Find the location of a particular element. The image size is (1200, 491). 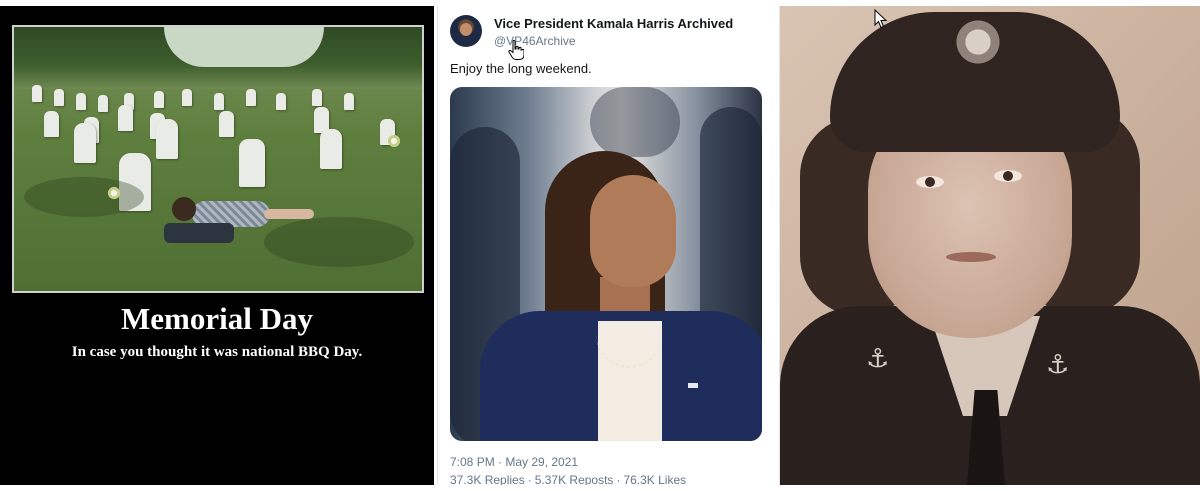

portrait-face is located at coordinates (633, 231).